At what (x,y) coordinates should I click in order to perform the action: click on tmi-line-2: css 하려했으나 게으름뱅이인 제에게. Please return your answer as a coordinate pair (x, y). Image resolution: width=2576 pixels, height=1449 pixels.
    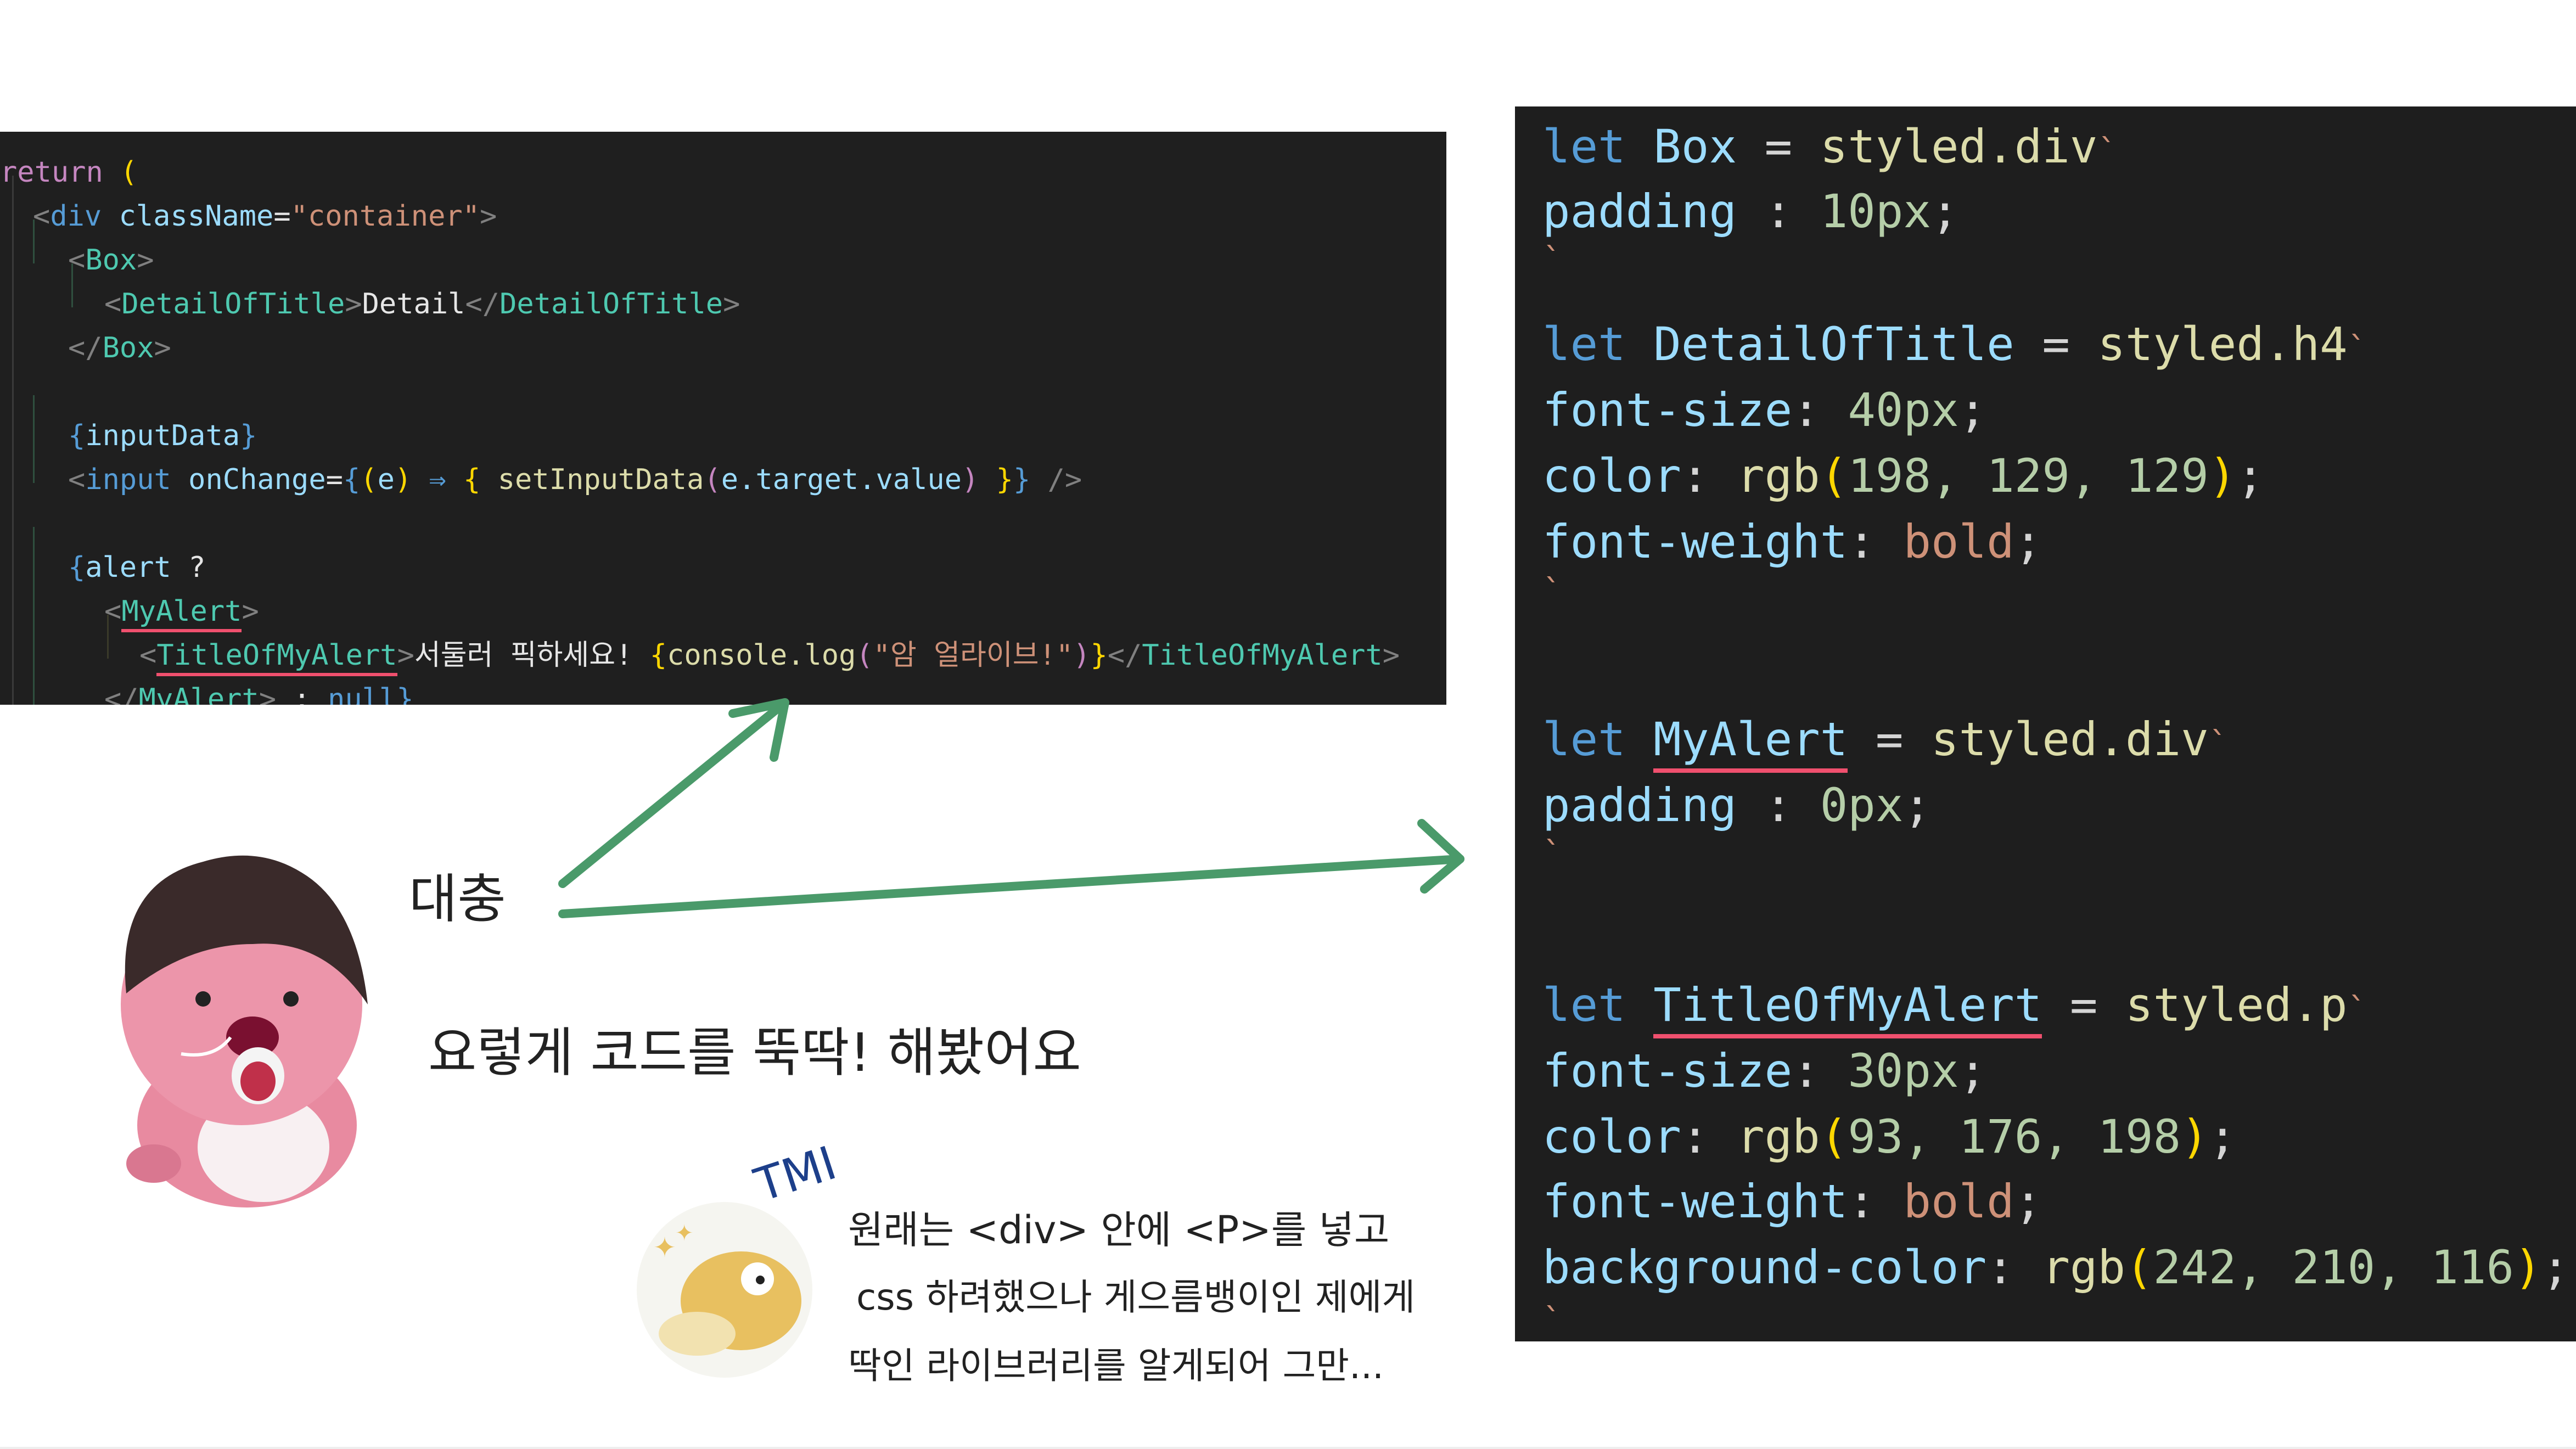
    Looking at the image, I should click on (1136, 1297).